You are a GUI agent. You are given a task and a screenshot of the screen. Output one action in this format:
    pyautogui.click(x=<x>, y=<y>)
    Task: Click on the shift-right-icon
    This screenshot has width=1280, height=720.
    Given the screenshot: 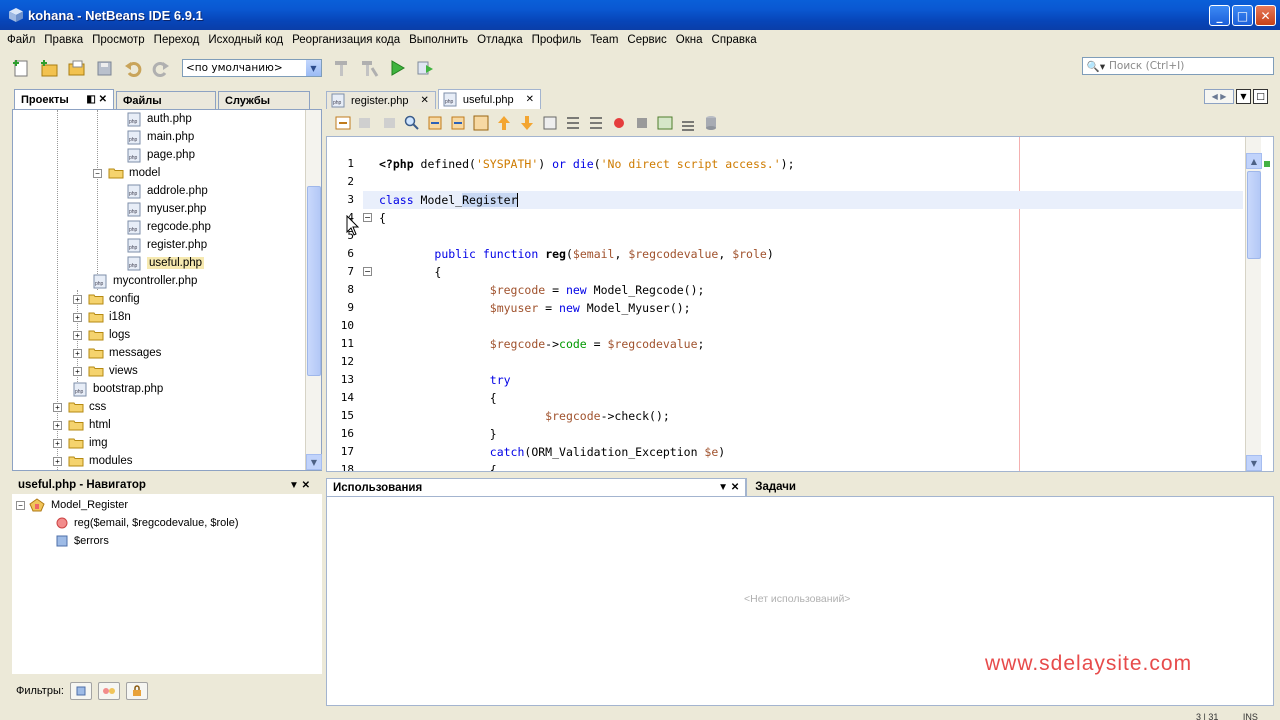 What is the action you would take?
    pyautogui.click(x=596, y=123)
    